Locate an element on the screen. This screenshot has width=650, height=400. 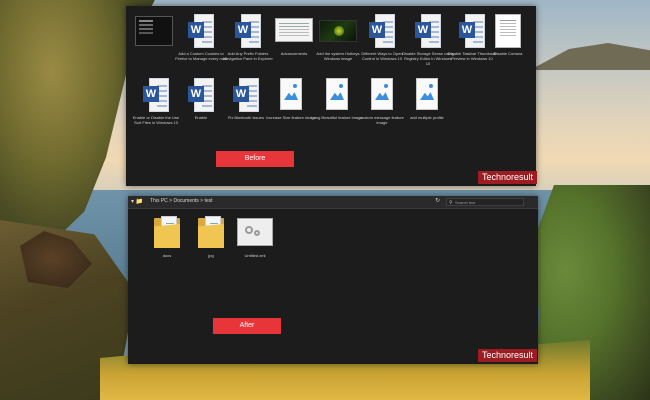
file-item: Increase Size feature image is located at coordinates (291, 99).